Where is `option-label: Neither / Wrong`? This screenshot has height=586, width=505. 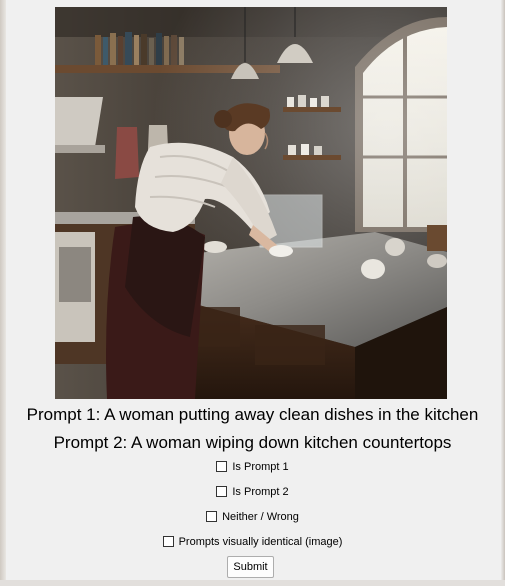
option-label: Neither / Wrong is located at coordinates (260, 517).